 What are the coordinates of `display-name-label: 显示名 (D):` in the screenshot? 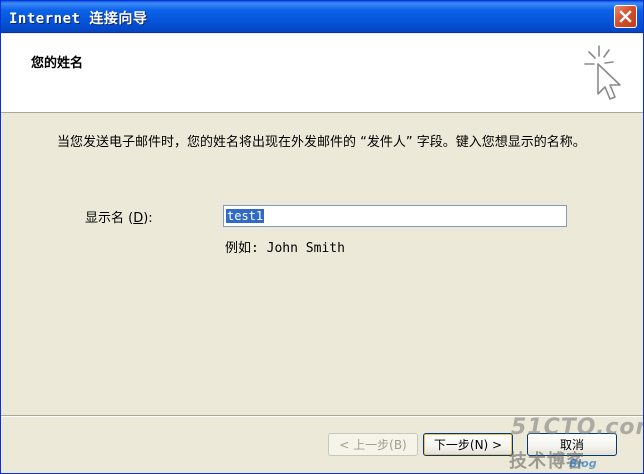 It's located at (119, 216).